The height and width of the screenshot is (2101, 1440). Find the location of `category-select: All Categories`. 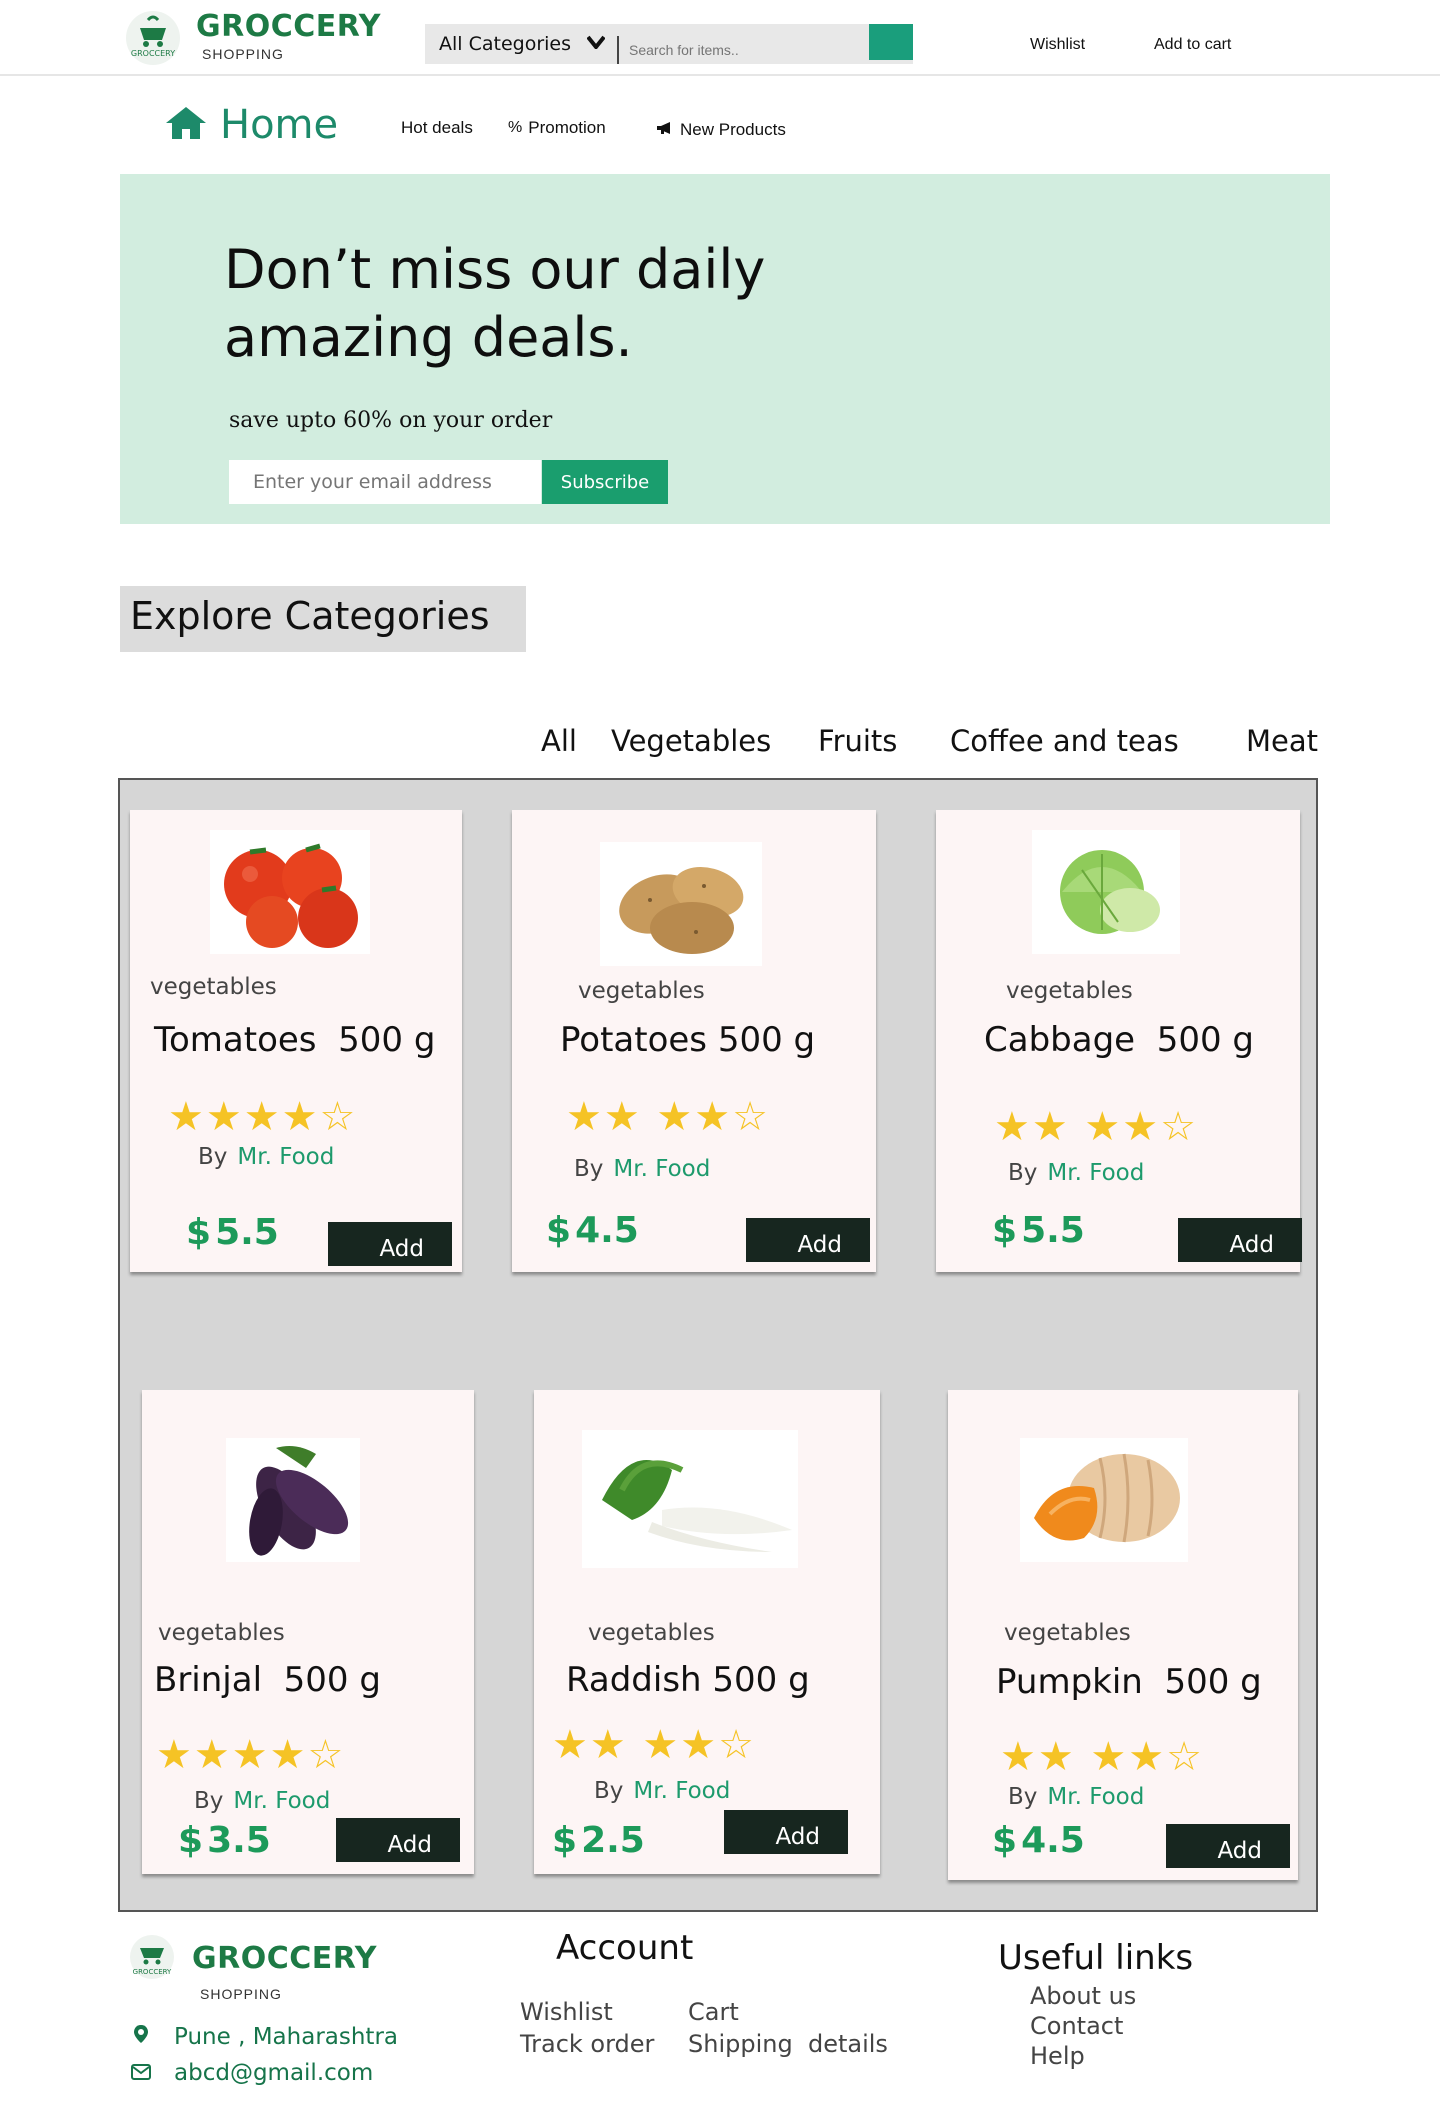

category-select: All Categories is located at coordinates (521, 44).